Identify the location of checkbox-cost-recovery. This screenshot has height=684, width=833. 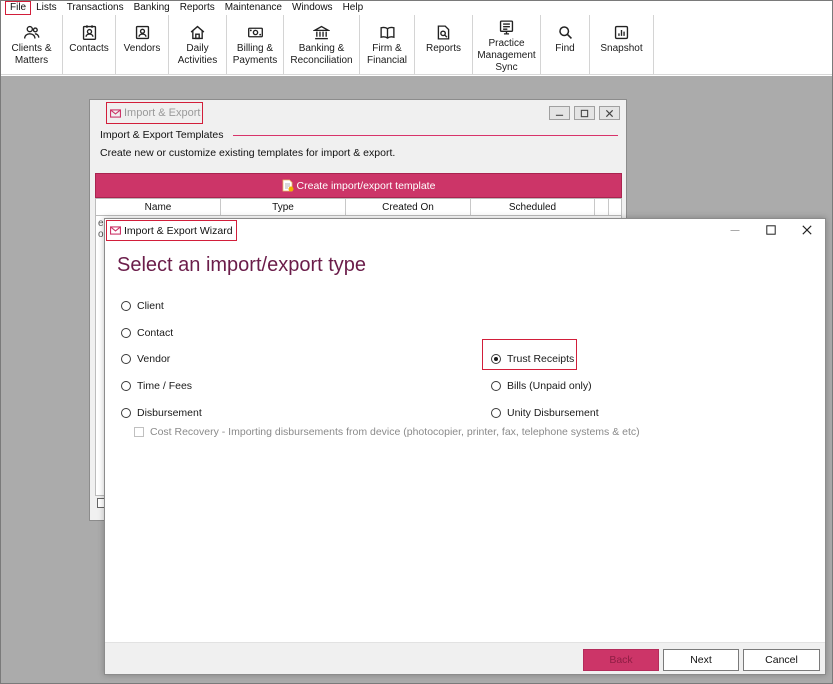
(139, 432).